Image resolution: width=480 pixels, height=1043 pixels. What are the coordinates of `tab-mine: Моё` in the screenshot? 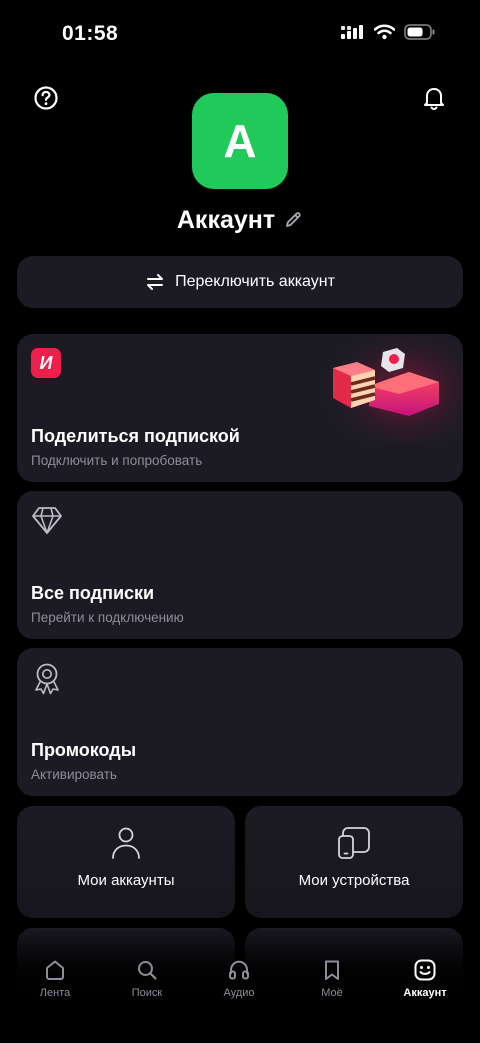 It's located at (332, 978).